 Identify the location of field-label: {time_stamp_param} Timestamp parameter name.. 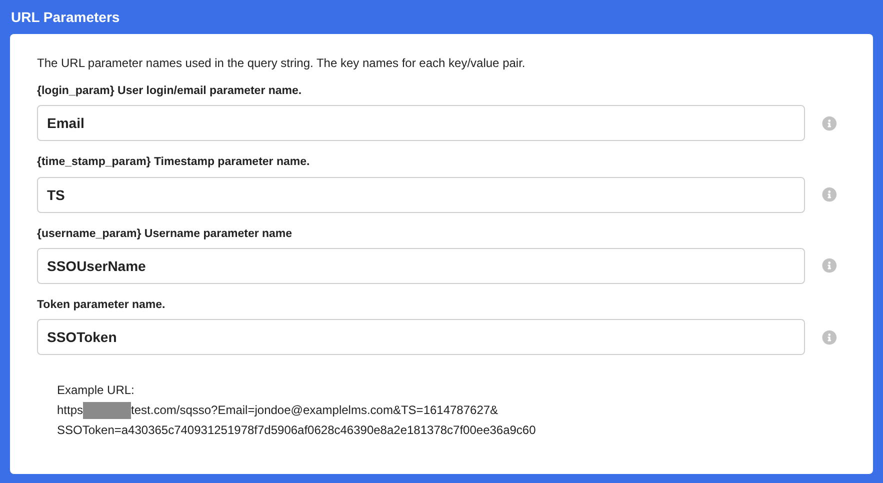
(174, 162).